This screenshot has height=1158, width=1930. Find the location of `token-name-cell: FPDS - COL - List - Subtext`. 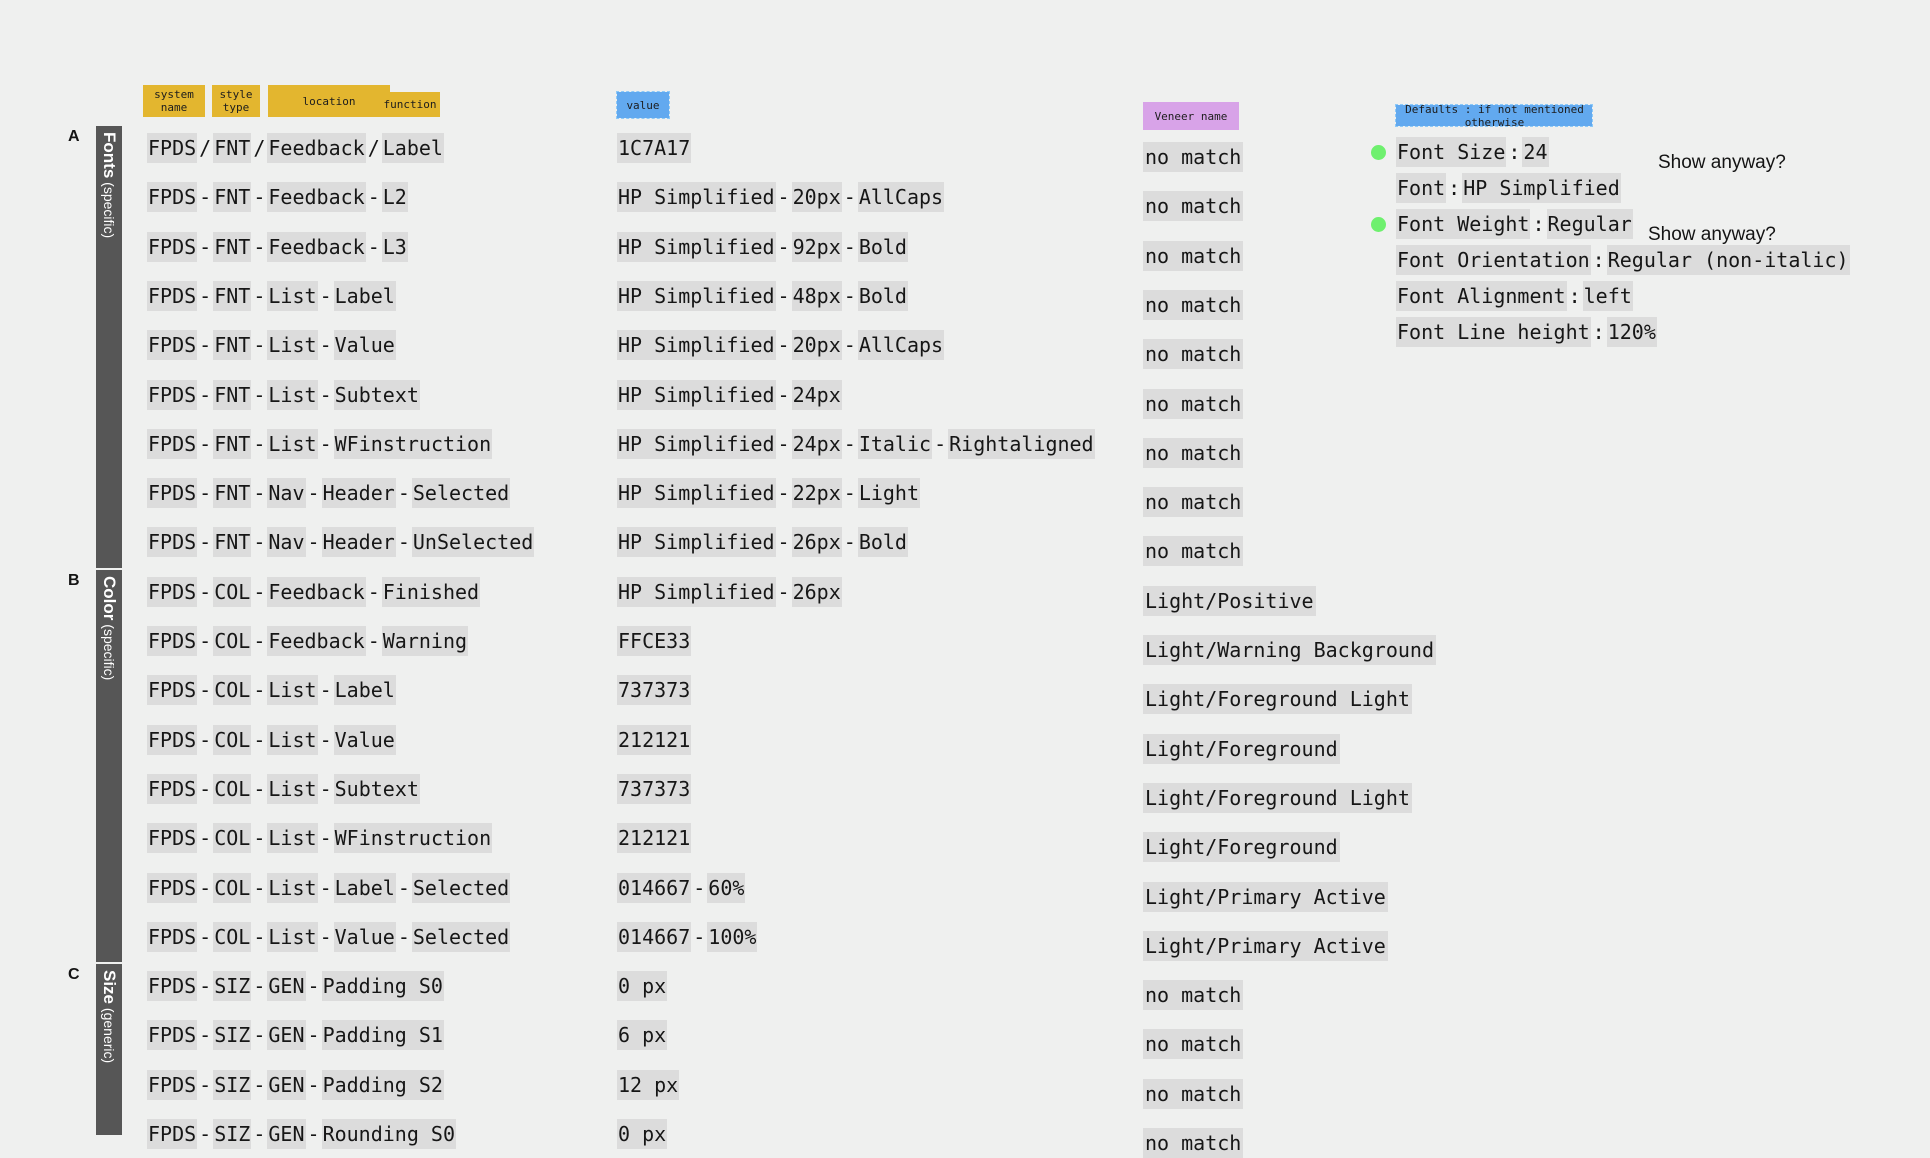

token-name-cell: FPDS - COL - List - Subtext is located at coordinates (283, 788).